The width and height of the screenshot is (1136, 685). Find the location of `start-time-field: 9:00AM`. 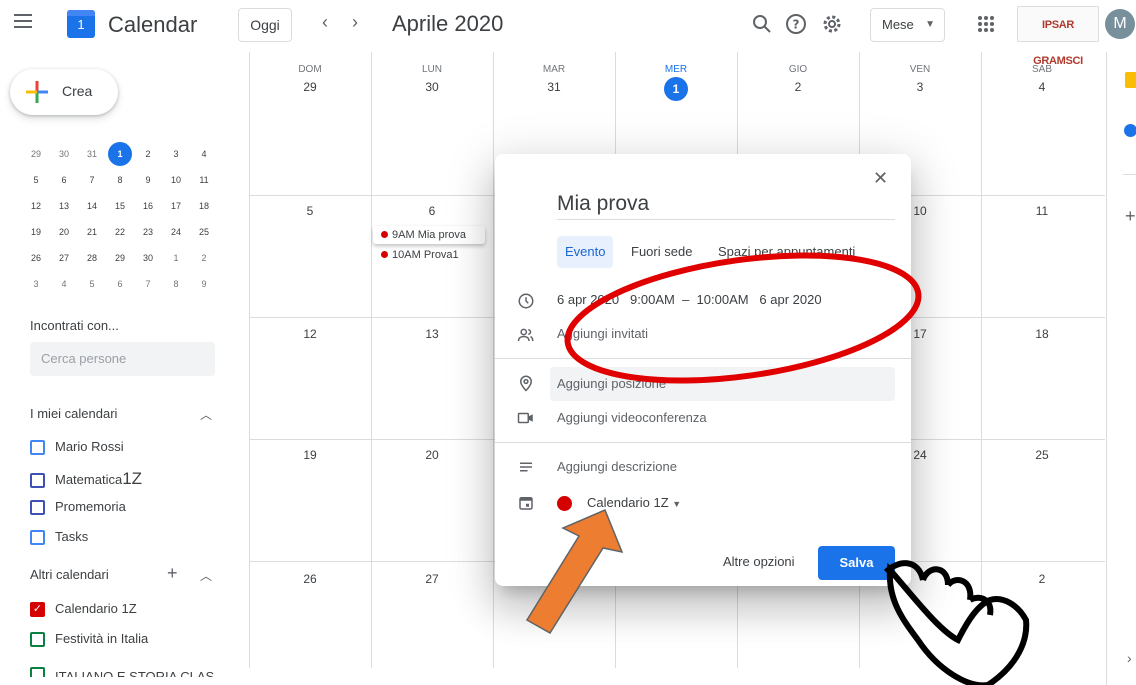

start-time-field: 9:00AM is located at coordinates (652, 299).